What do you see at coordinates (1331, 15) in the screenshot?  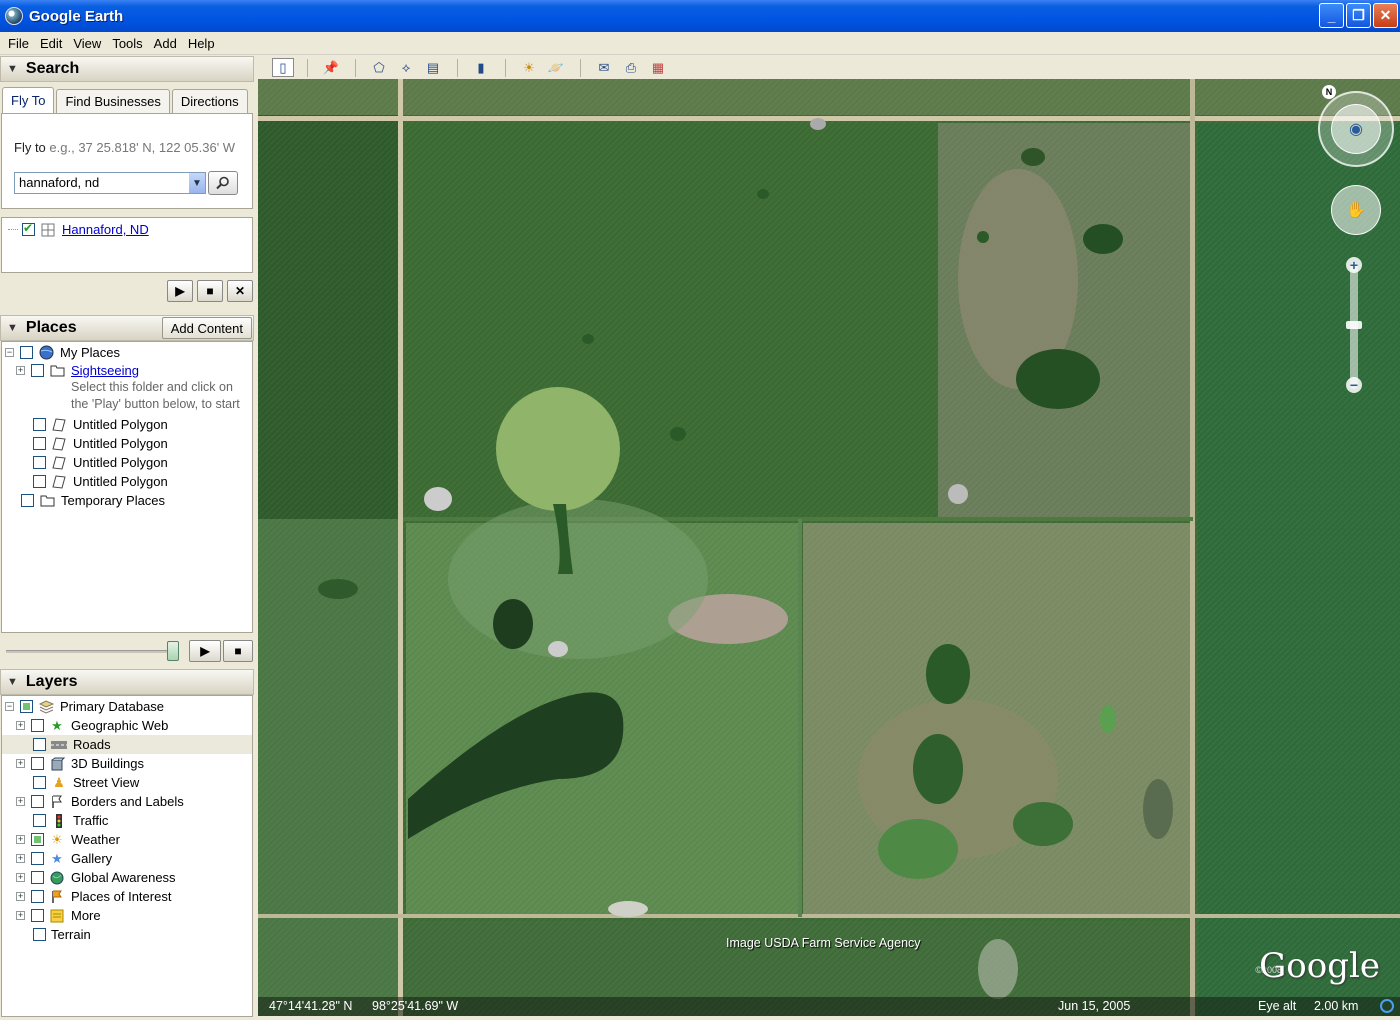 I see `minimize-button: _` at bounding box center [1331, 15].